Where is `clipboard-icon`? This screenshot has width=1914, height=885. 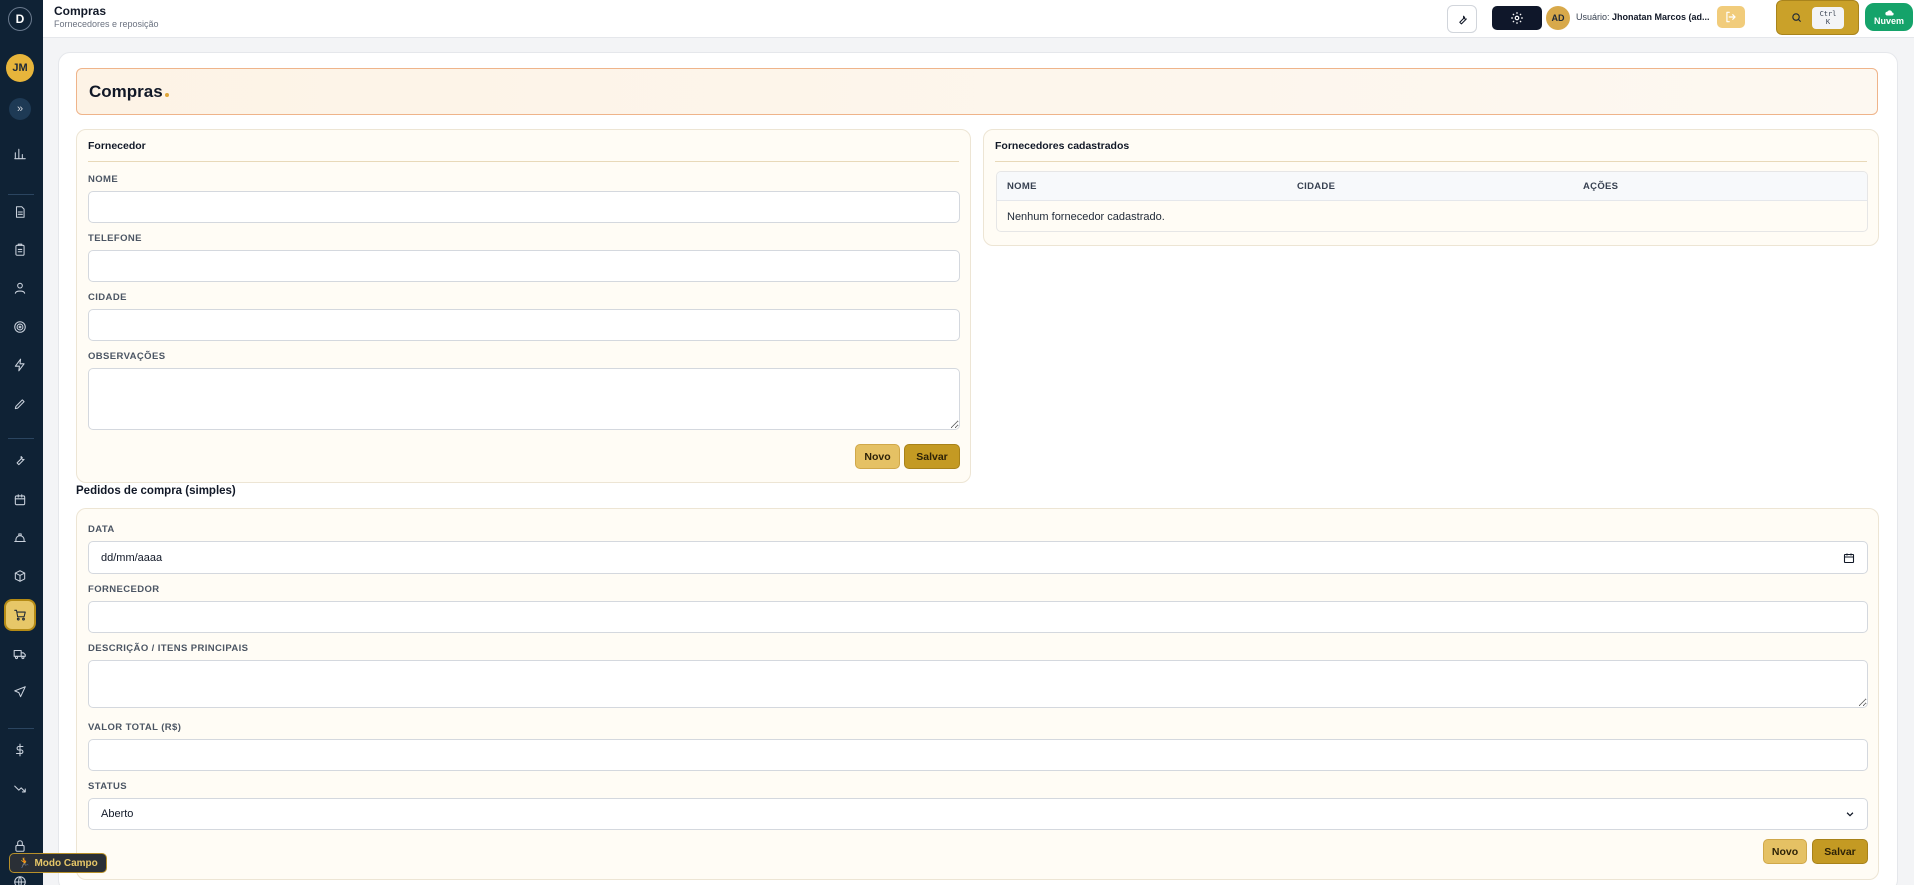 clipboard-icon is located at coordinates (20, 250).